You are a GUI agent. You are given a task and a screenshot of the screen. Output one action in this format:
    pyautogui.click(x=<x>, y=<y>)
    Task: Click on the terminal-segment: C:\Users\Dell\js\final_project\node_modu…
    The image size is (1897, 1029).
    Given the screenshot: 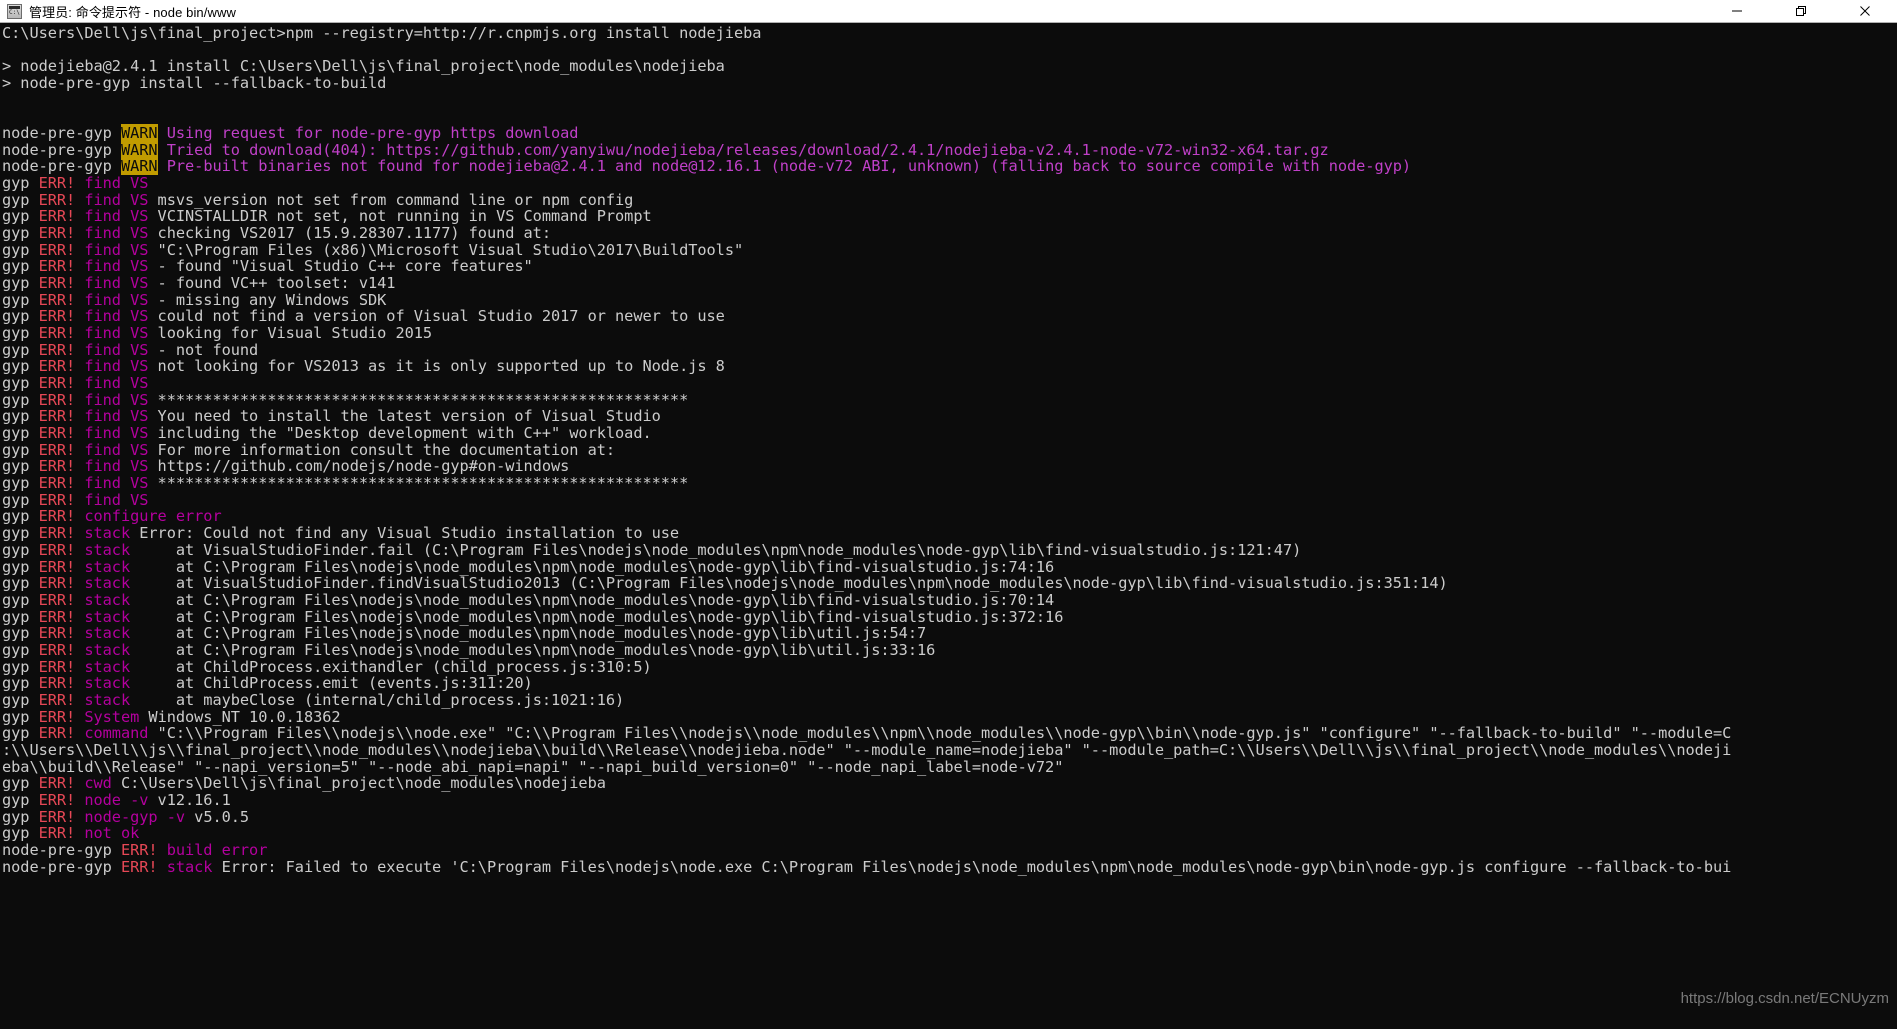 What is the action you would take?
    pyautogui.click(x=358, y=783)
    